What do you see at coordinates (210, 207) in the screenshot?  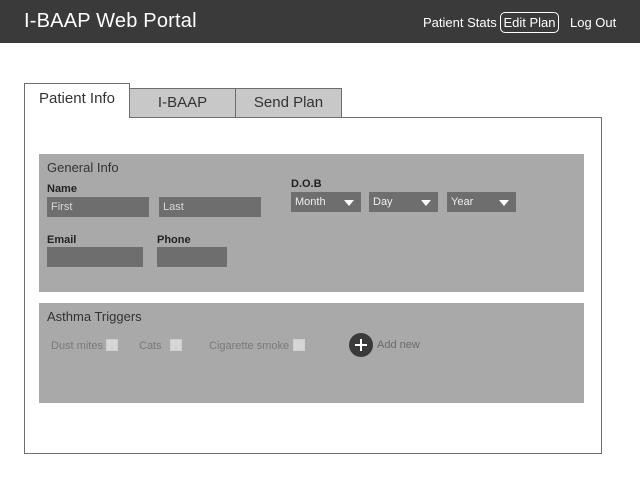 I see `last-name-input` at bounding box center [210, 207].